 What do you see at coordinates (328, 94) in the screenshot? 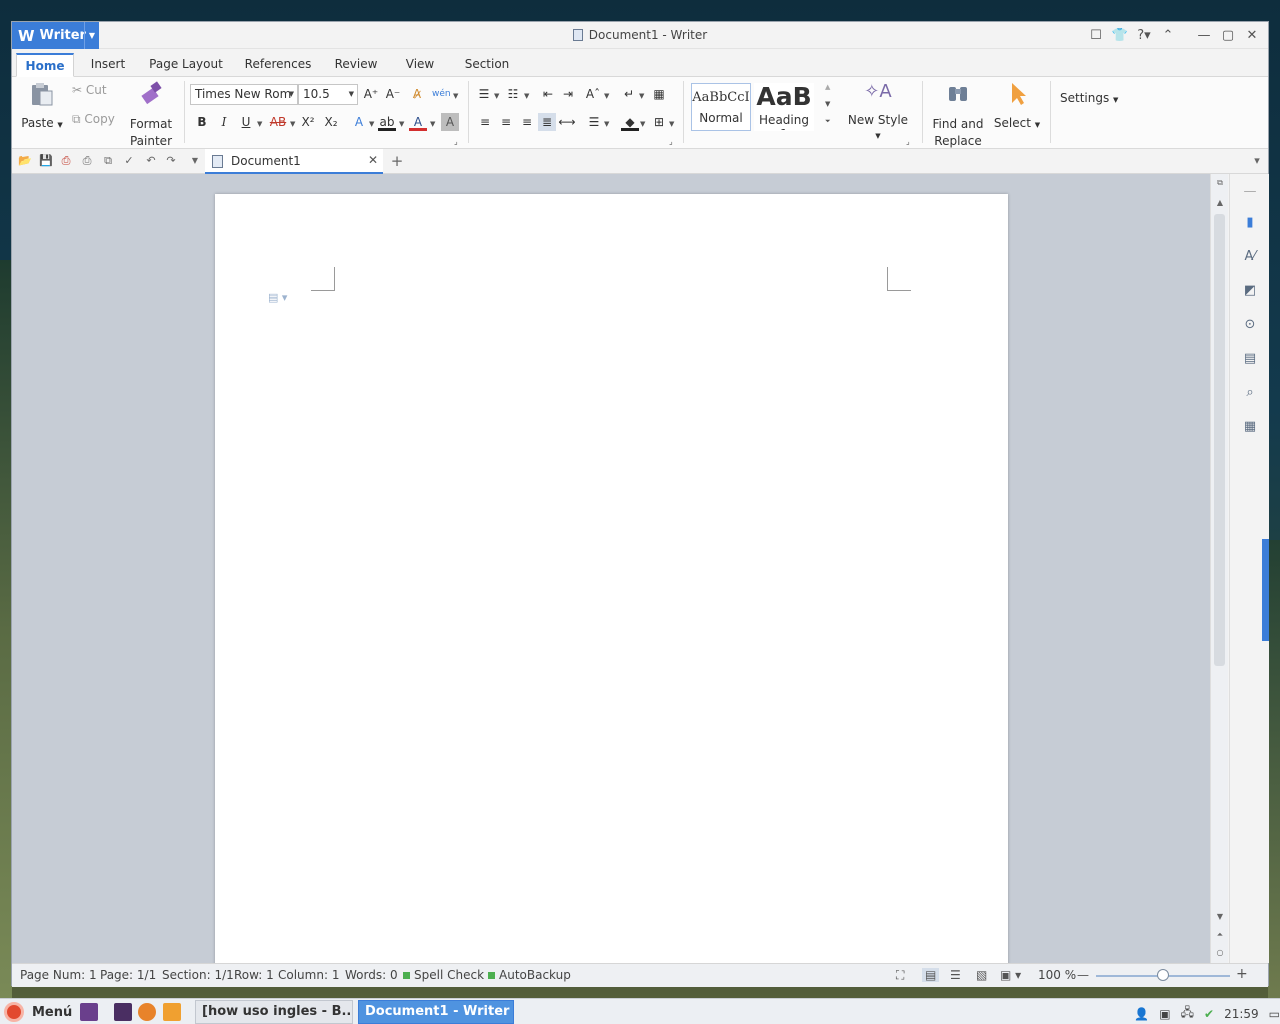
I see `font-size-select: 10.5 ▼` at bounding box center [328, 94].